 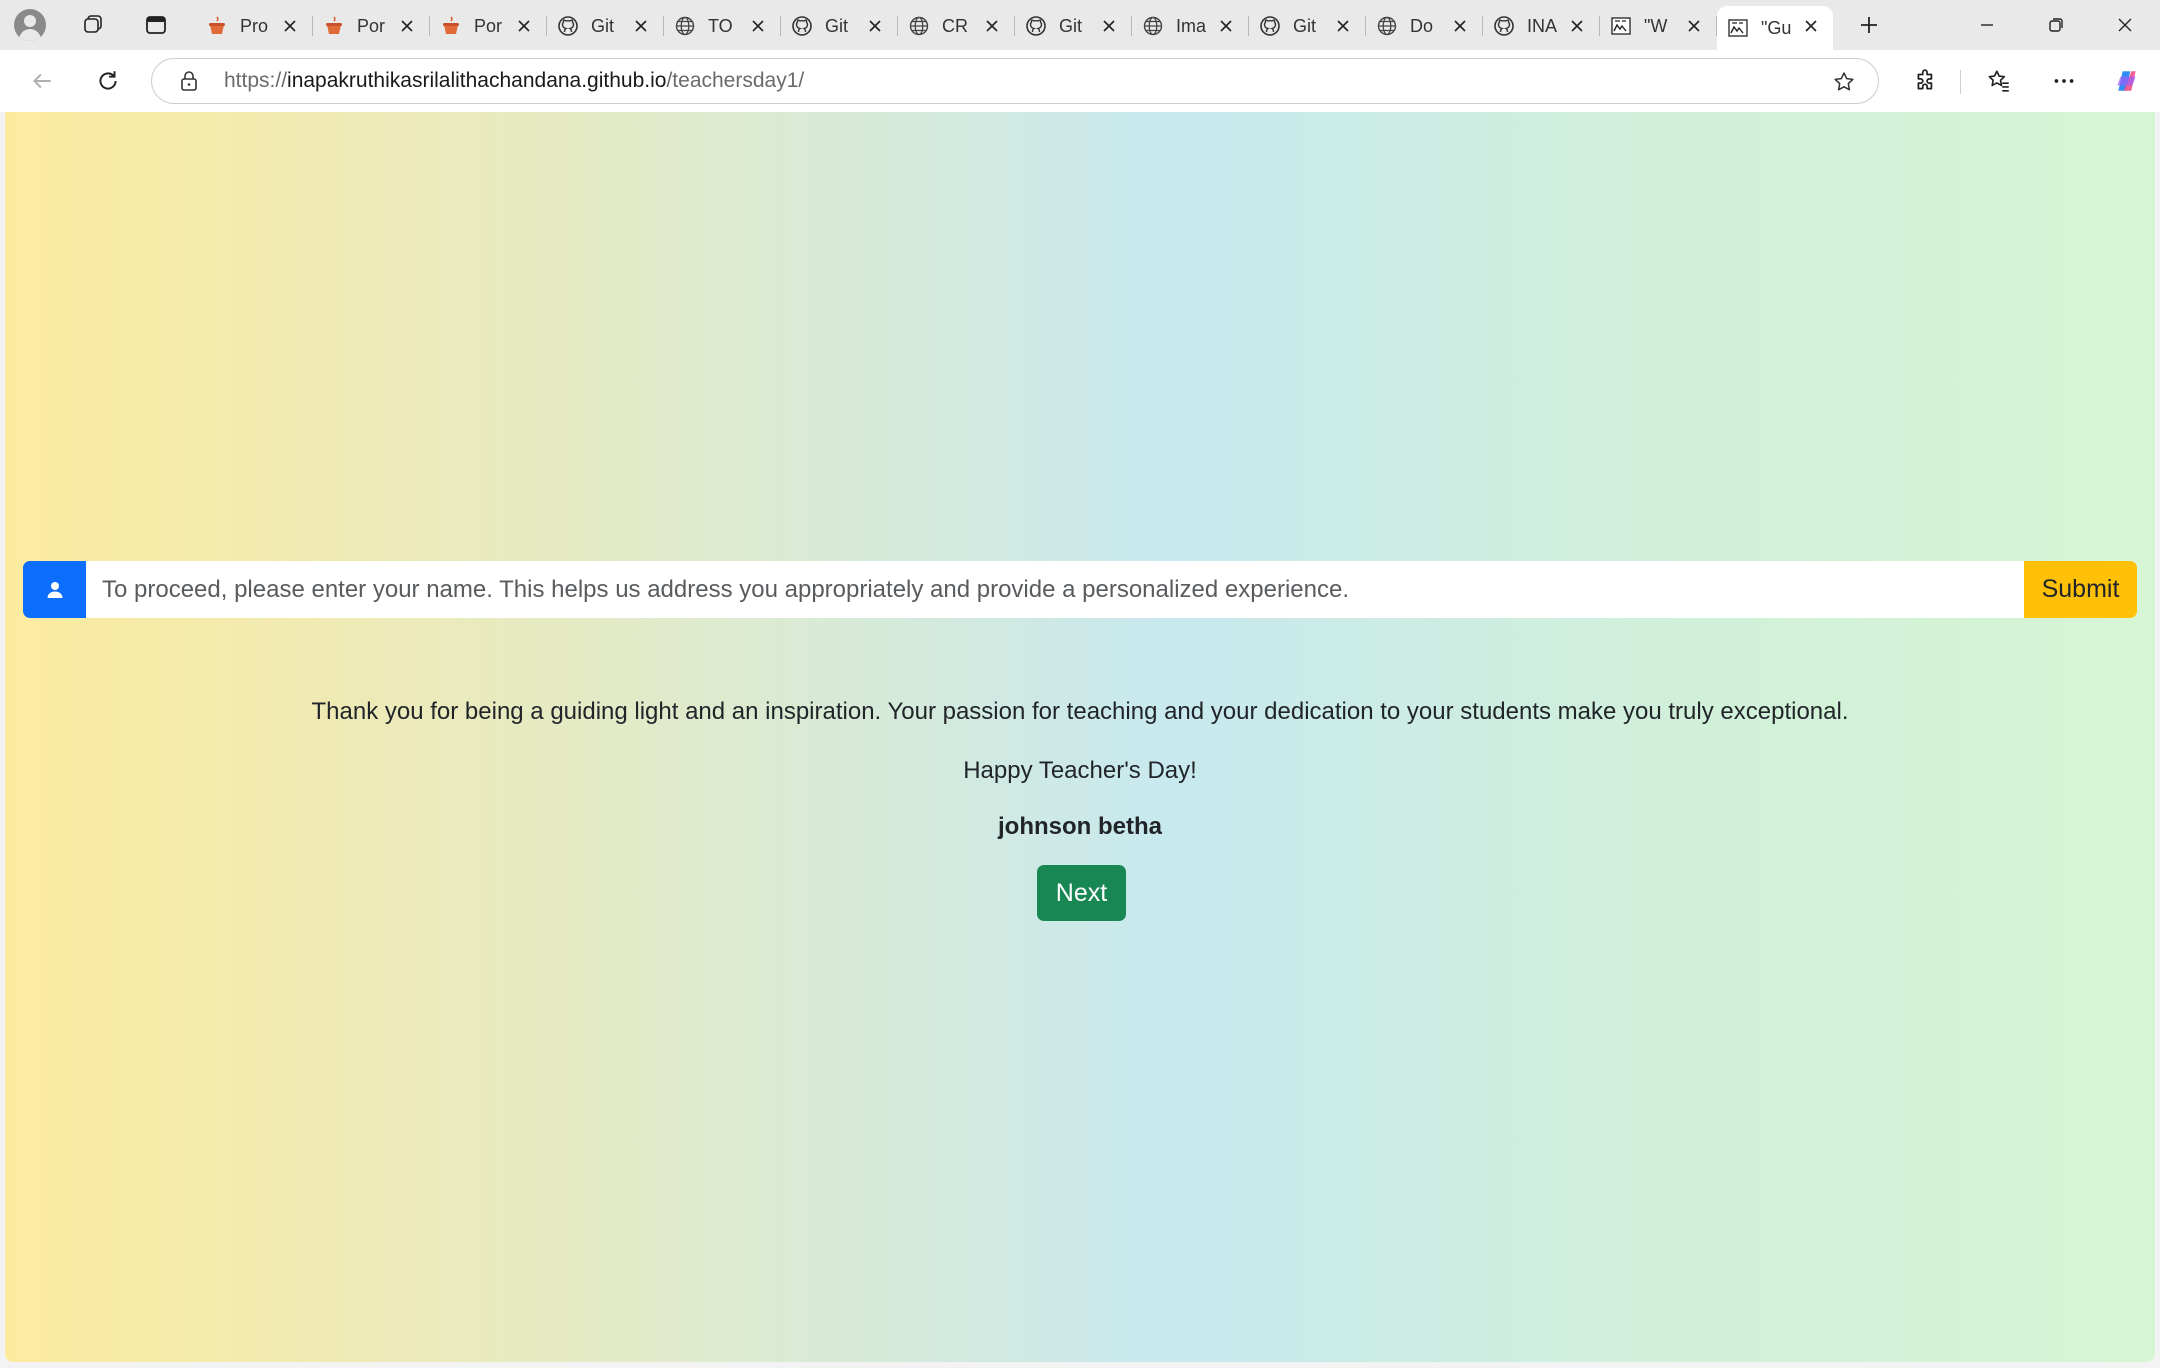 What do you see at coordinates (93, 25) in the screenshot?
I see `workspaces-icon` at bounding box center [93, 25].